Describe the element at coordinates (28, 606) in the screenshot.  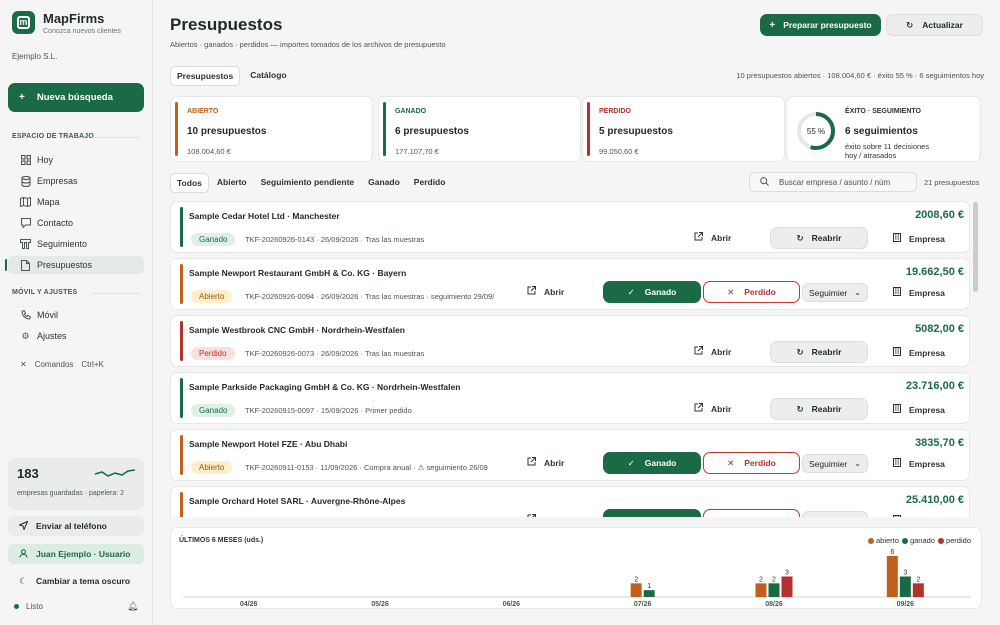
I see `status-indicator: Listo` at that location.